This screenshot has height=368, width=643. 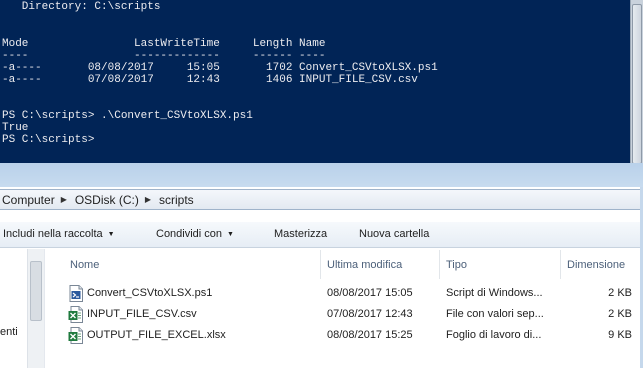 I want to click on new-folder-label: Nuova cartella, so click(x=394, y=234).